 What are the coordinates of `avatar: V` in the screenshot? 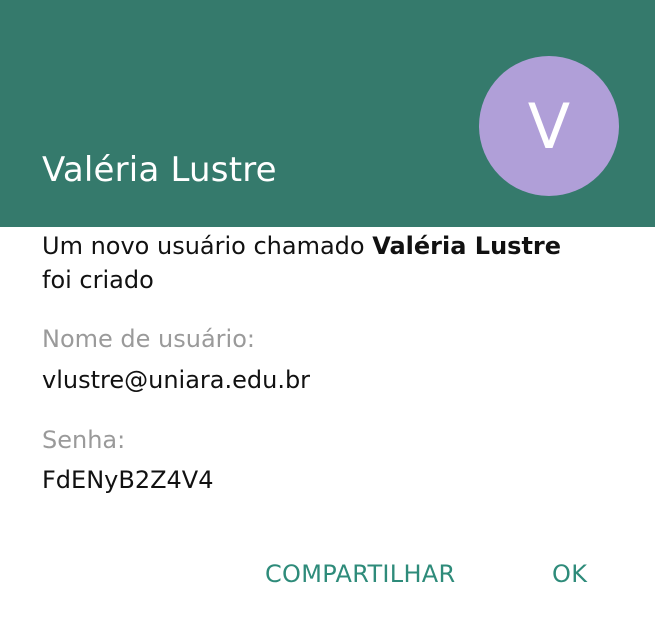 It's located at (549, 126).